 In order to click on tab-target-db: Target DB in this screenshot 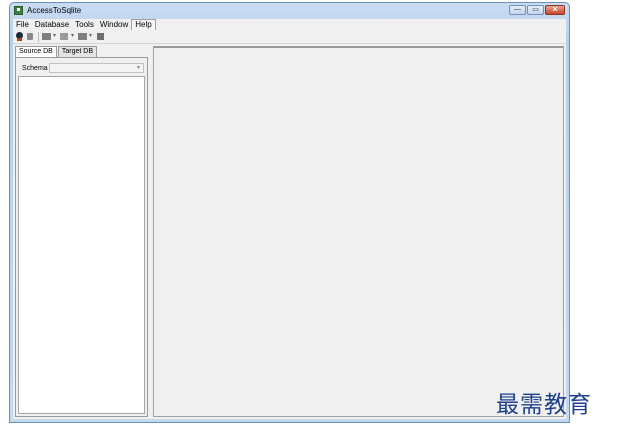, I will do `click(77, 51)`.